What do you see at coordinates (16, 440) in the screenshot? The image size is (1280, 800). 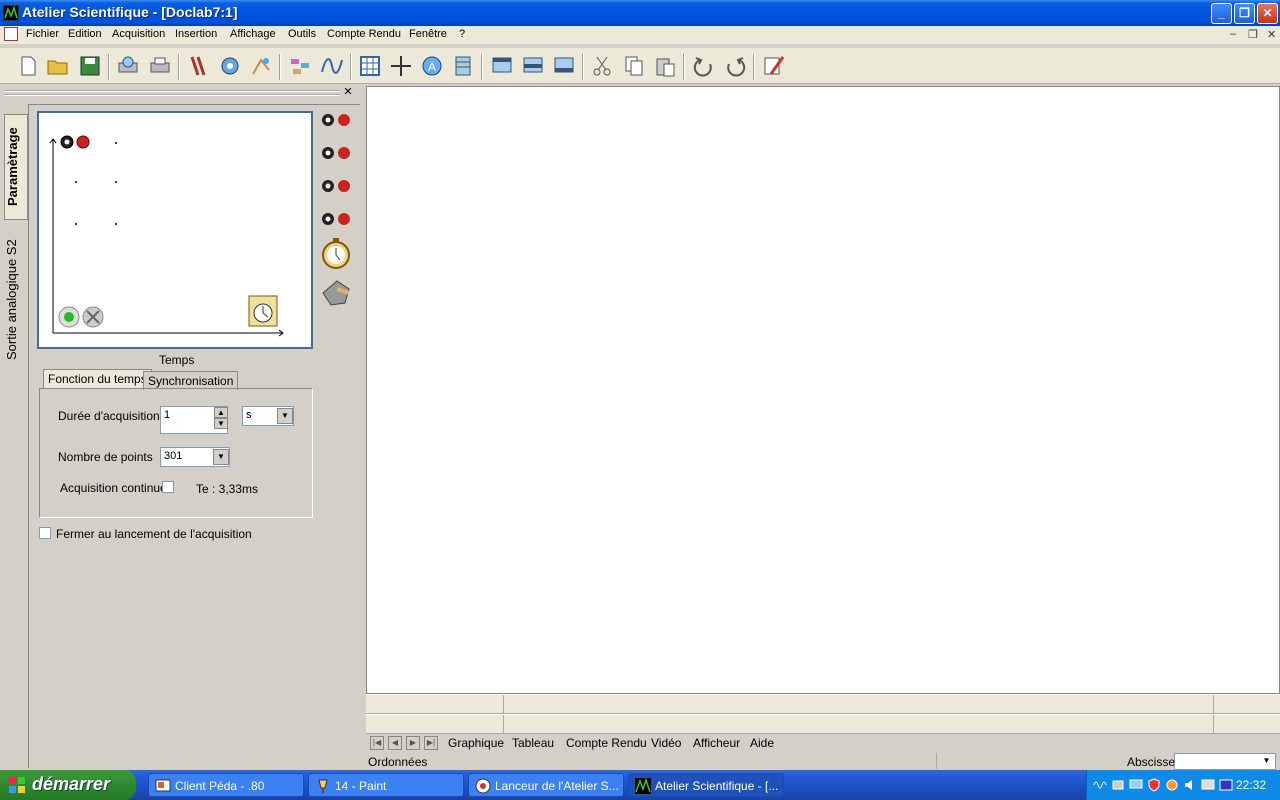 I see `side-tabs: Paramètrage Sortie analogique S2` at bounding box center [16, 440].